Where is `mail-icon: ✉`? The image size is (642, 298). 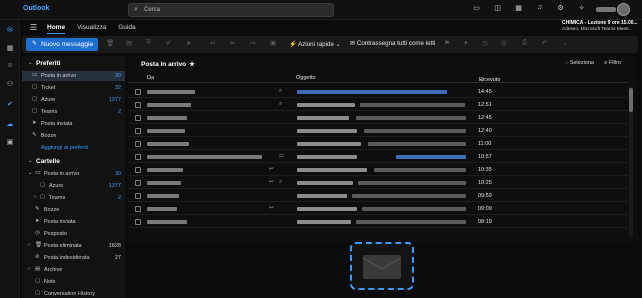 mail-icon: ✉ is located at coordinates (10, 30).